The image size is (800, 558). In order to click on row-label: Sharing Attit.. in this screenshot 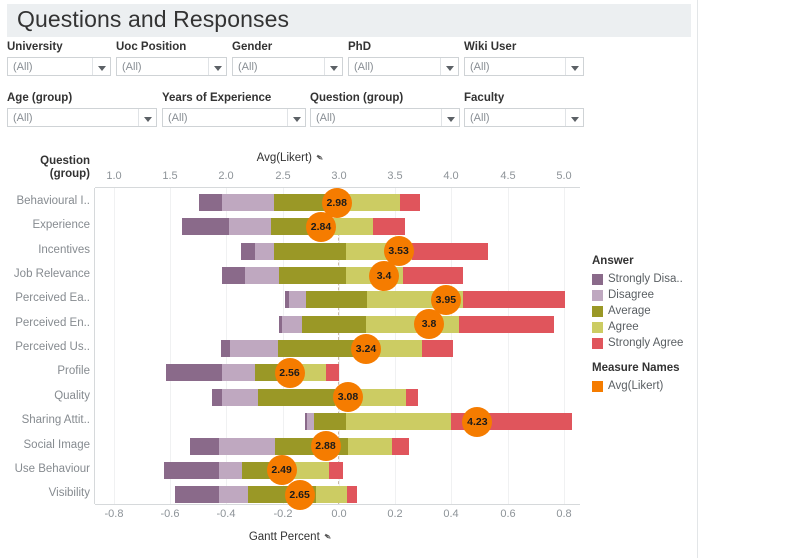, I will do `click(47, 420)`.